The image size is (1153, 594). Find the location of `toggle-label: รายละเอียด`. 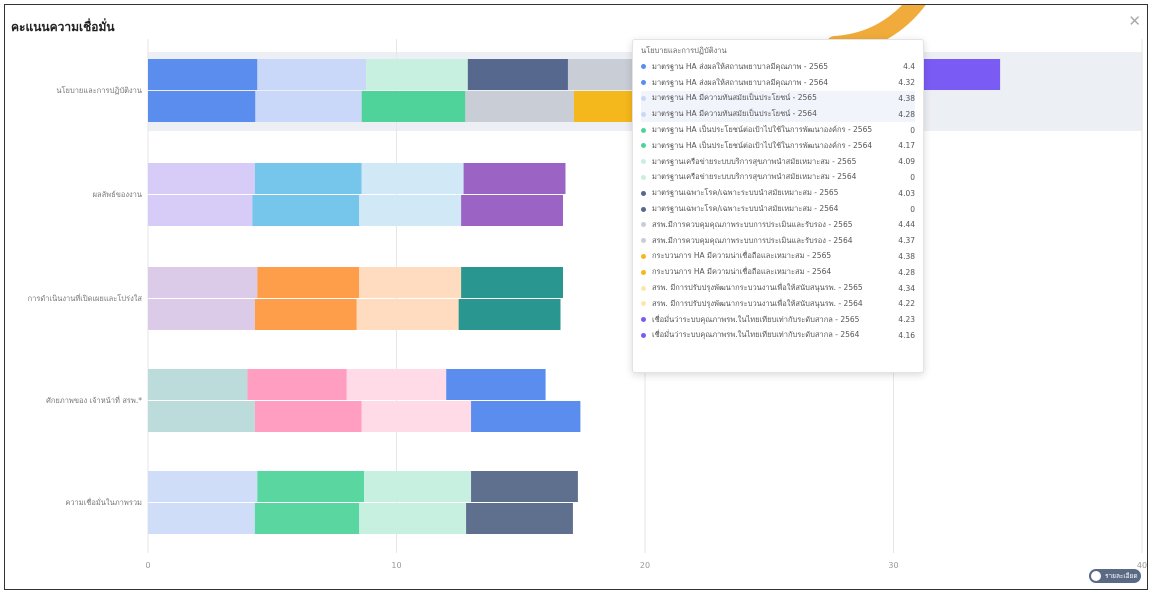

toggle-label: รายละเอียด is located at coordinates (1121, 576).